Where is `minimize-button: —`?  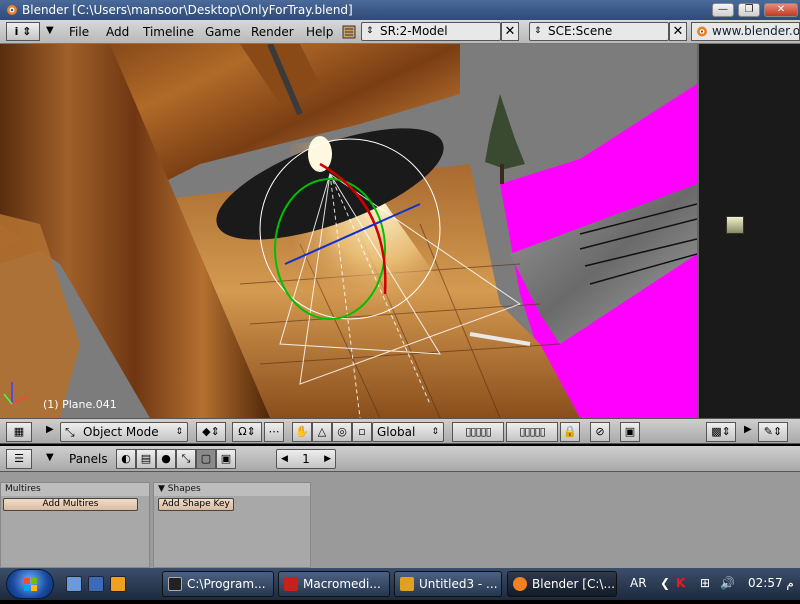
minimize-button: — is located at coordinates (723, 10).